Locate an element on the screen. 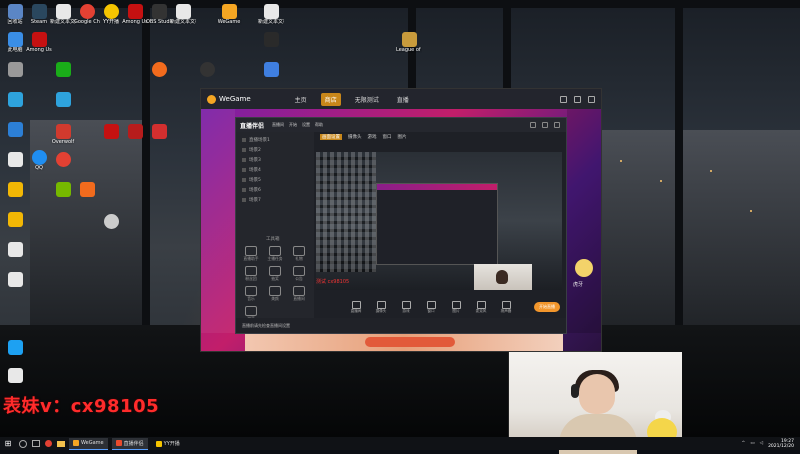 The image size is (800, 454). tool-button: 公告 is located at coordinates (299, 273).